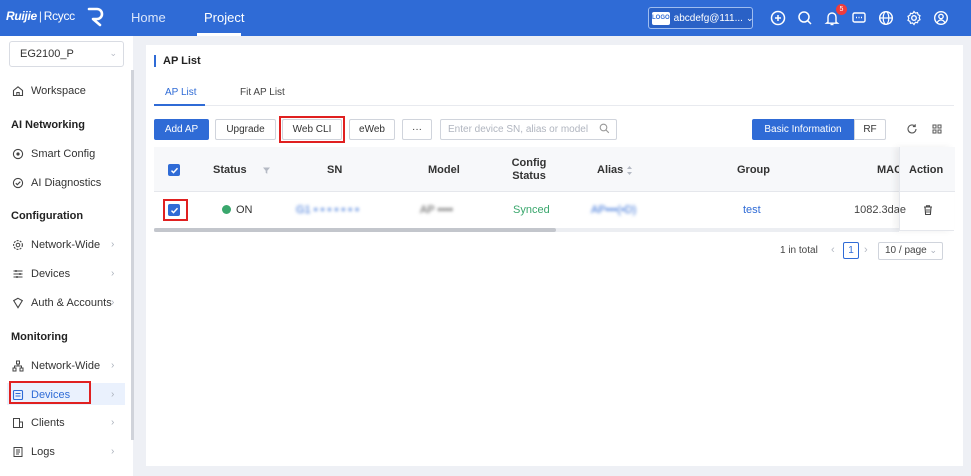 This screenshot has height=476, width=971. What do you see at coordinates (219, 34) in the screenshot?
I see `nav-active-indicator` at bounding box center [219, 34].